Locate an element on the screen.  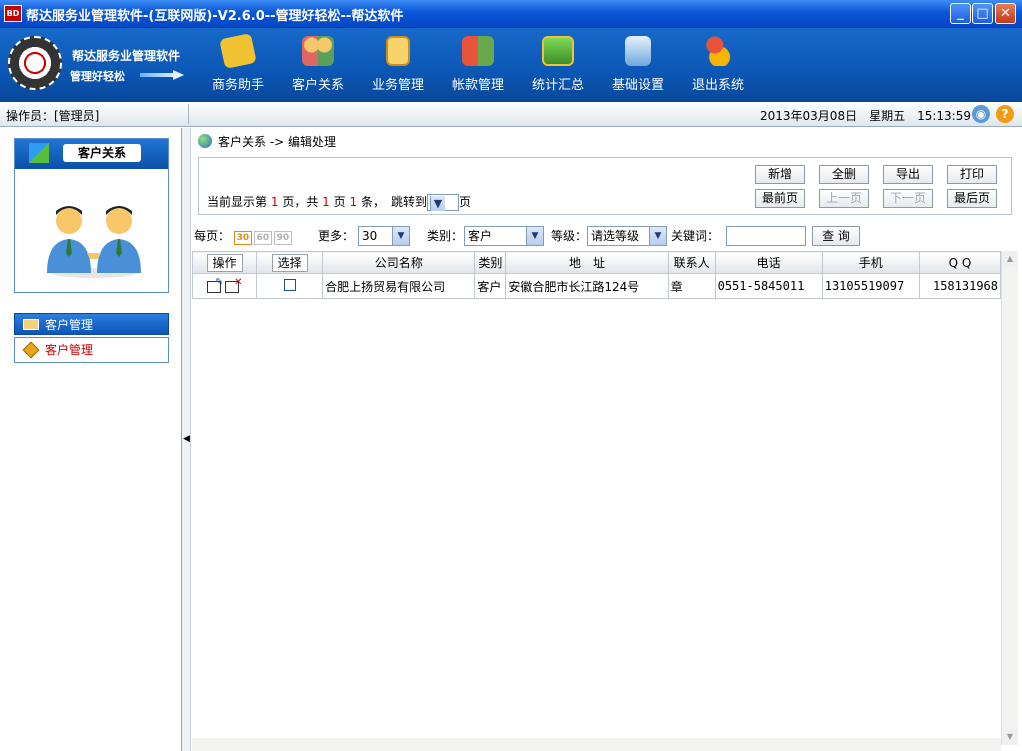
logo-title: 帮达服务业管理软件 is located at coordinates (126, 56).